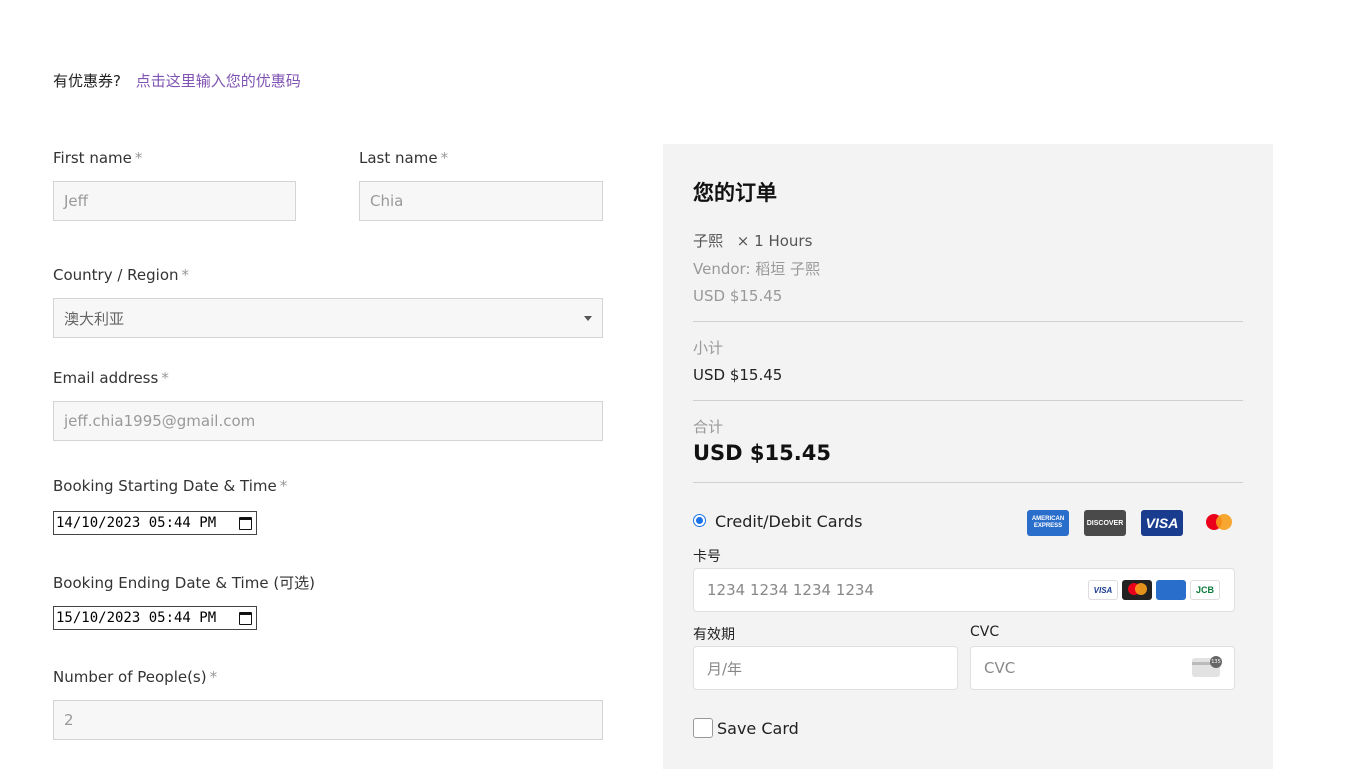 The width and height of the screenshot is (1355, 769). What do you see at coordinates (789, 521) in the screenshot?
I see `payment-method-label: Credit/Debit Cards` at bounding box center [789, 521].